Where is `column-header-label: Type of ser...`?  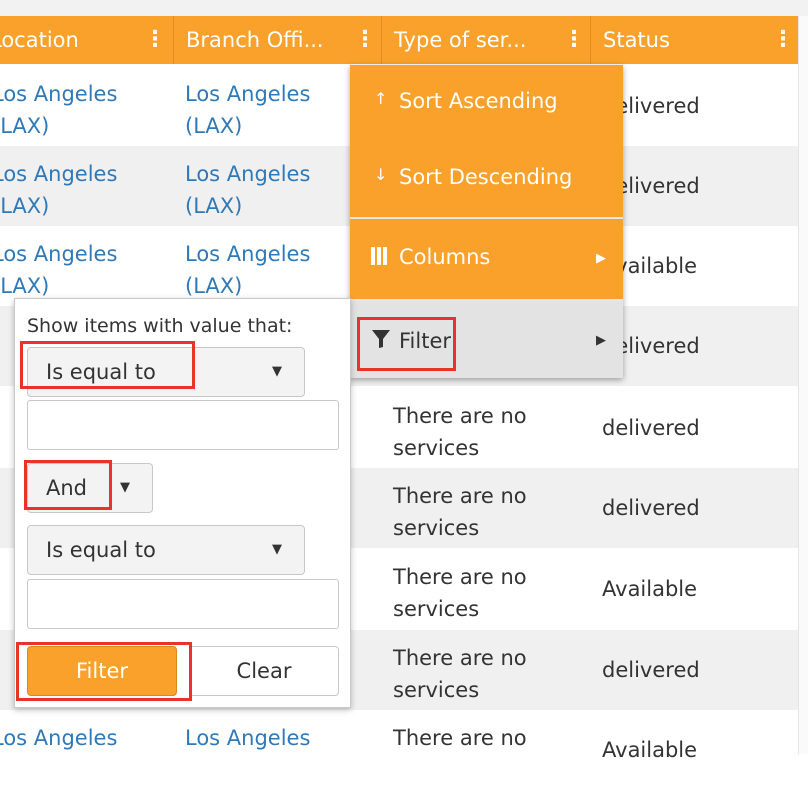
column-header-label: Type of ser... is located at coordinates (460, 40).